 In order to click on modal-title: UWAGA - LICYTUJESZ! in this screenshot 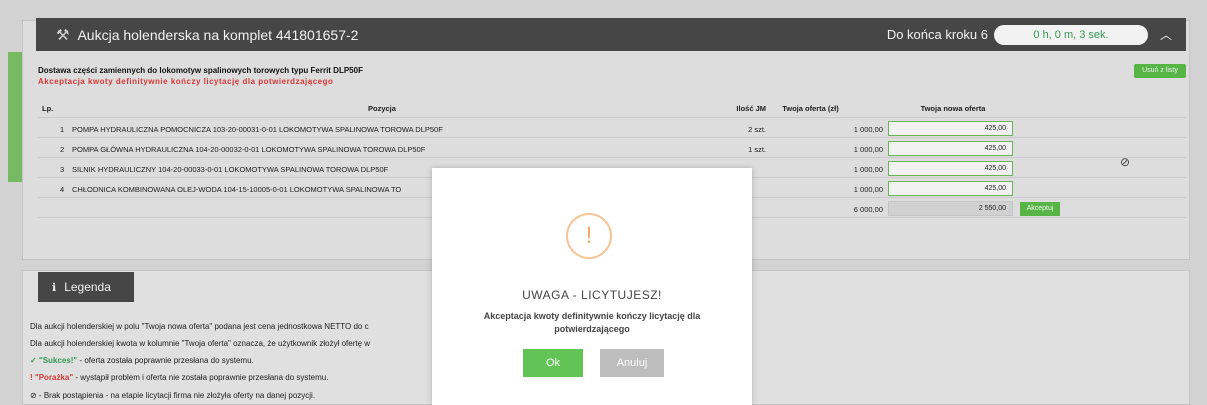, I will do `click(592, 295)`.